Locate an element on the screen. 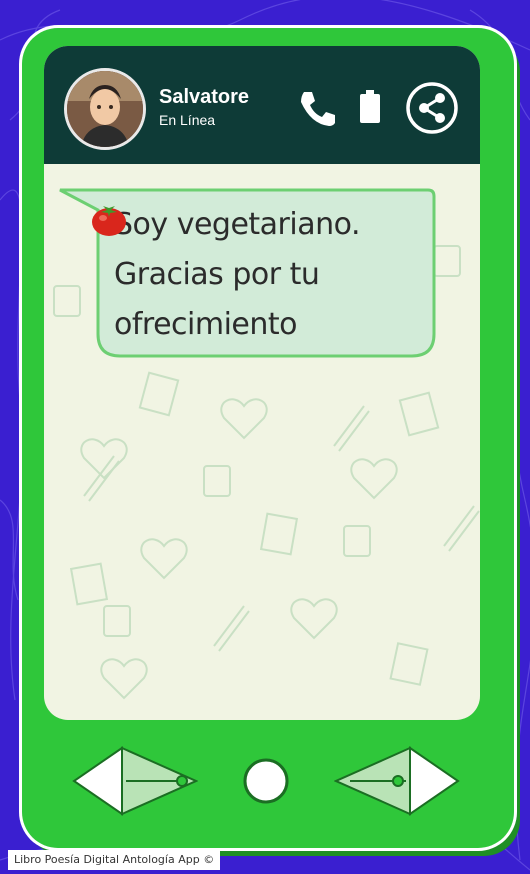  home-button is located at coordinates (266, 783).